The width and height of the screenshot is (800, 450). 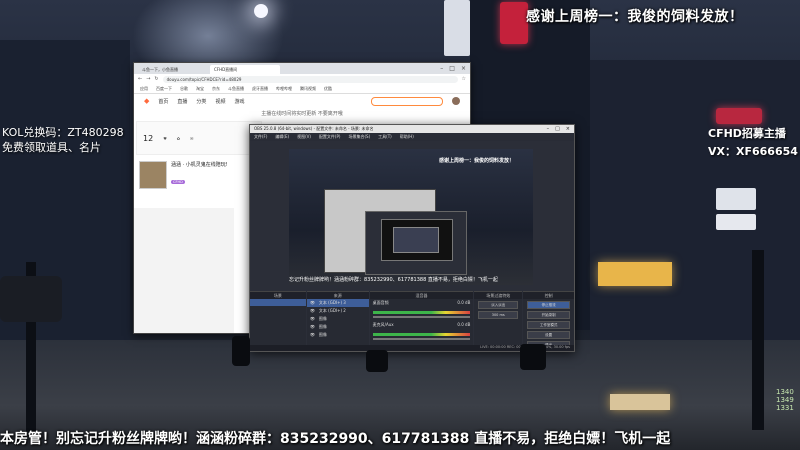 I want to click on thanks-banner: 感谢上周榜一：我俊的饲料发放！, so click(x=635, y=17).